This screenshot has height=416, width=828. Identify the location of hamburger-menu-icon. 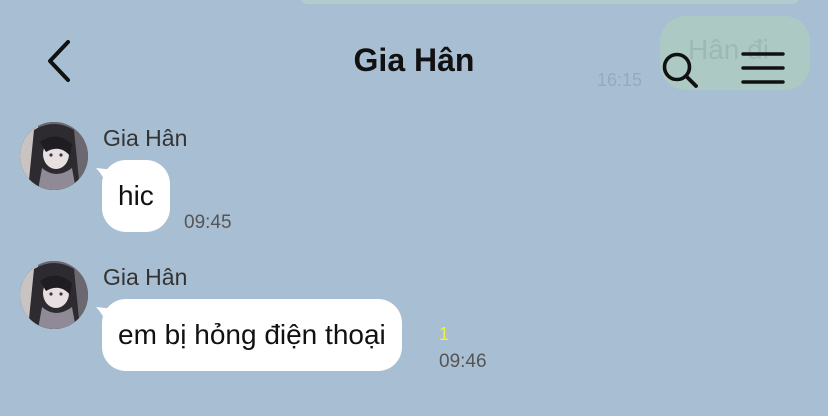
(763, 68).